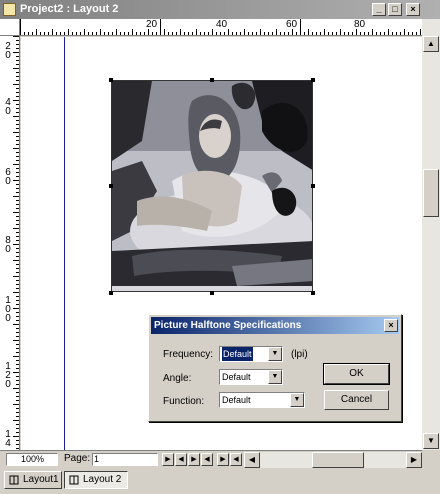  Describe the element at coordinates (33, 480) in the screenshot. I see `tab-layout1: Layout1` at that location.